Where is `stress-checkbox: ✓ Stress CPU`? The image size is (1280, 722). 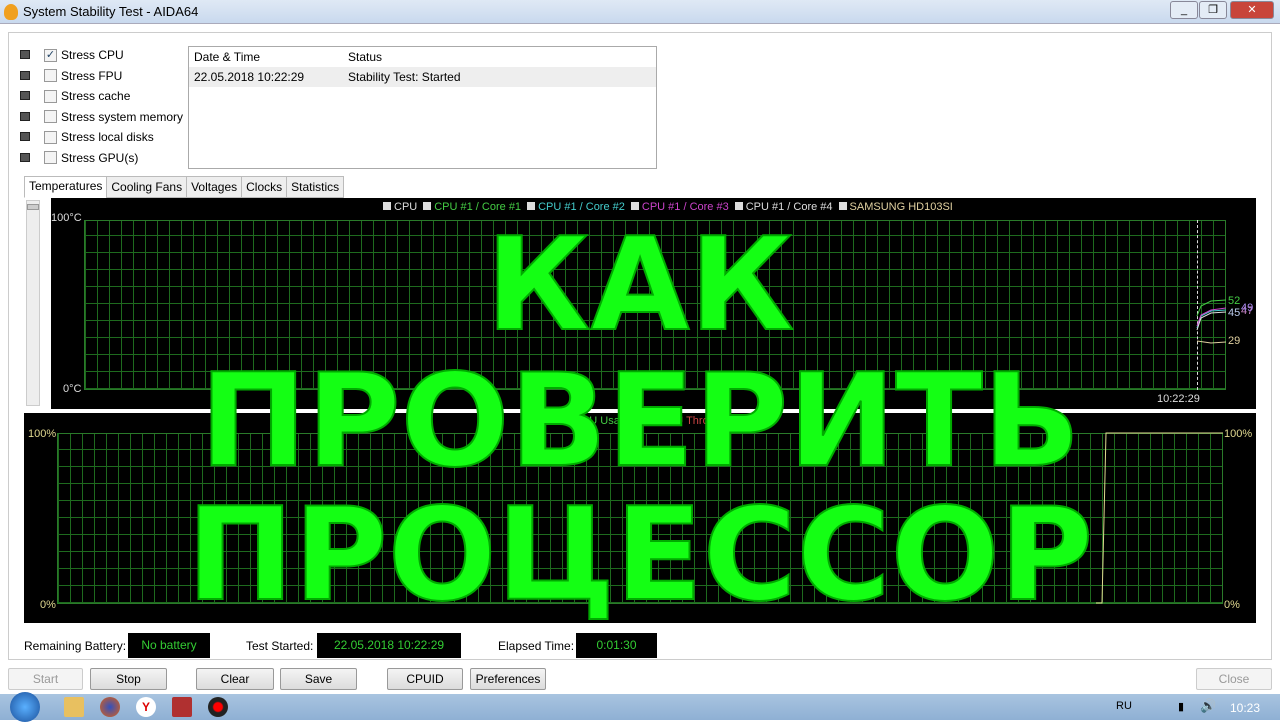
stress-checkbox: ✓ Stress CPU is located at coordinates (84, 55).